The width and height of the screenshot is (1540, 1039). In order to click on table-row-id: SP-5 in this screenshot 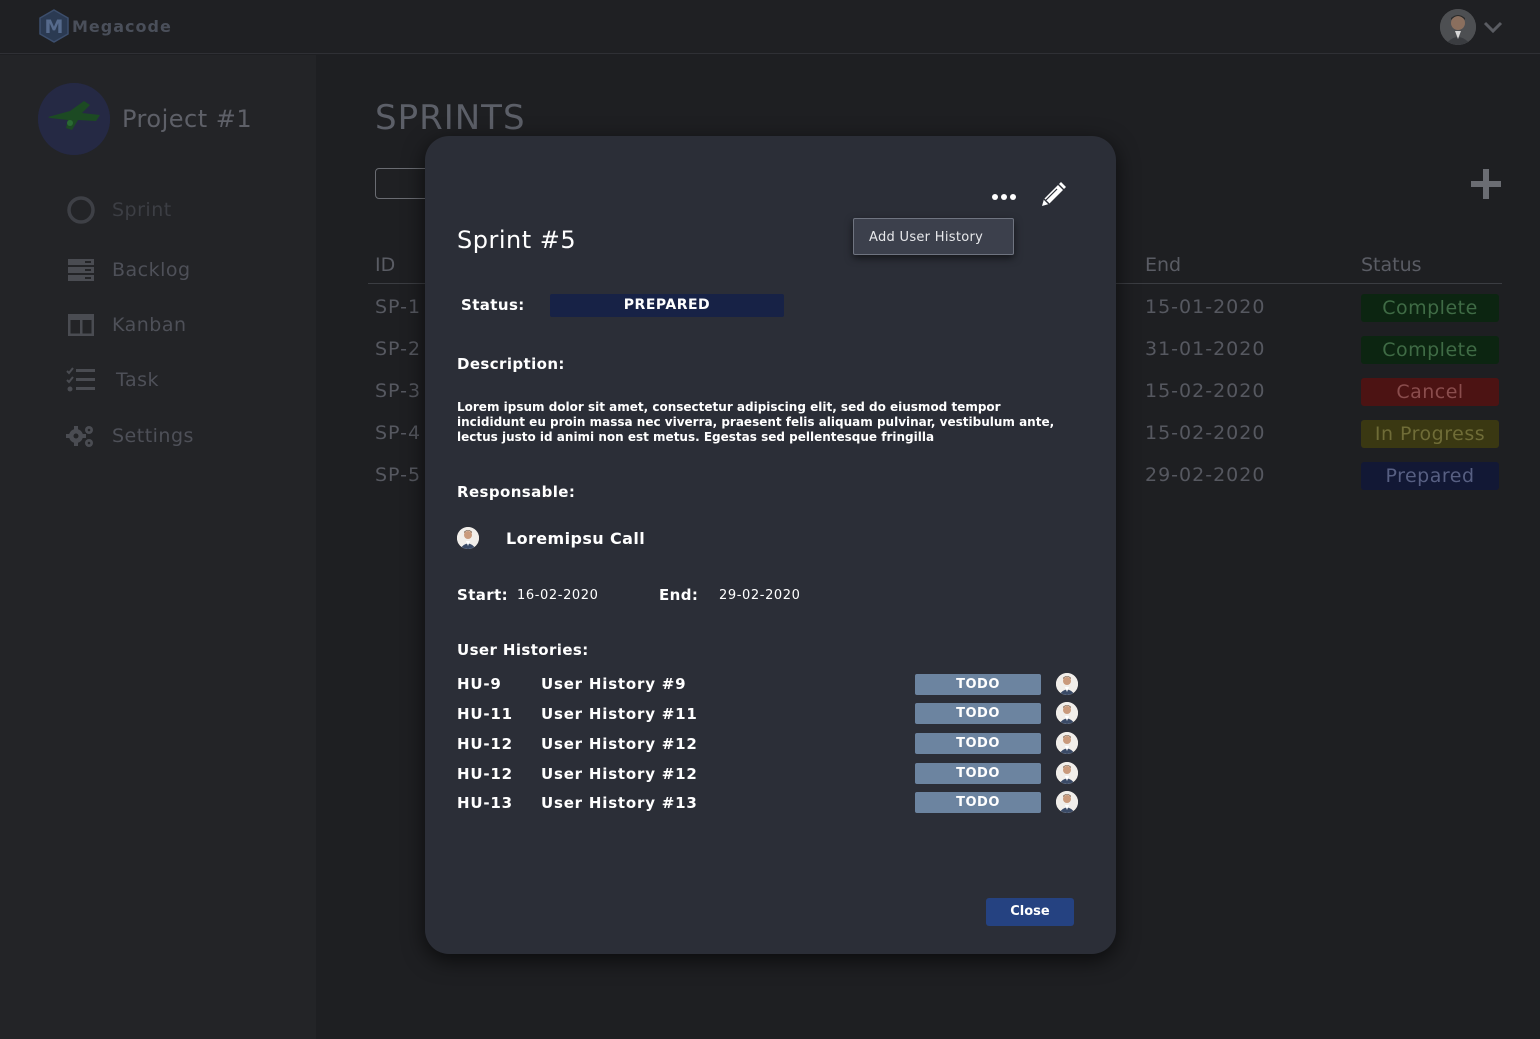, I will do `click(398, 475)`.